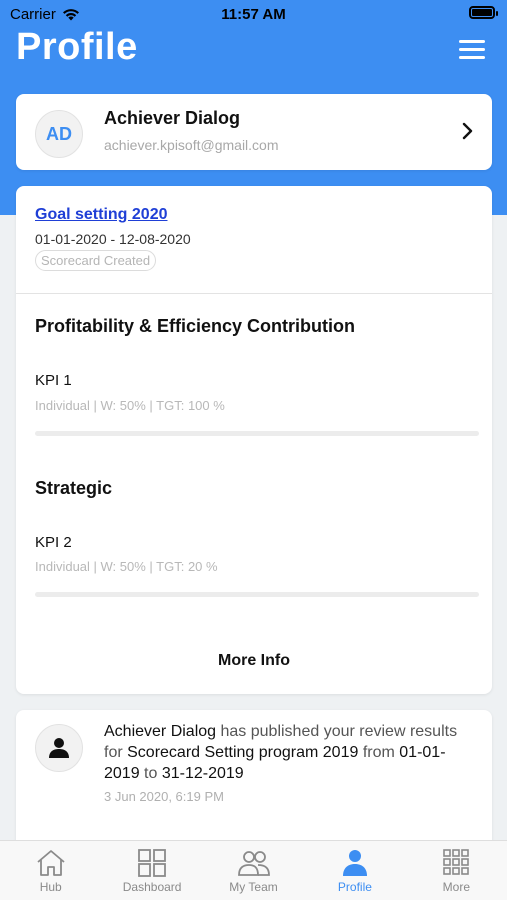  What do you see at coordinates (243, 752) in the screenshot?
I see `notification-program: Scorecard Setting program 2019` at bounding box center [243, 752].